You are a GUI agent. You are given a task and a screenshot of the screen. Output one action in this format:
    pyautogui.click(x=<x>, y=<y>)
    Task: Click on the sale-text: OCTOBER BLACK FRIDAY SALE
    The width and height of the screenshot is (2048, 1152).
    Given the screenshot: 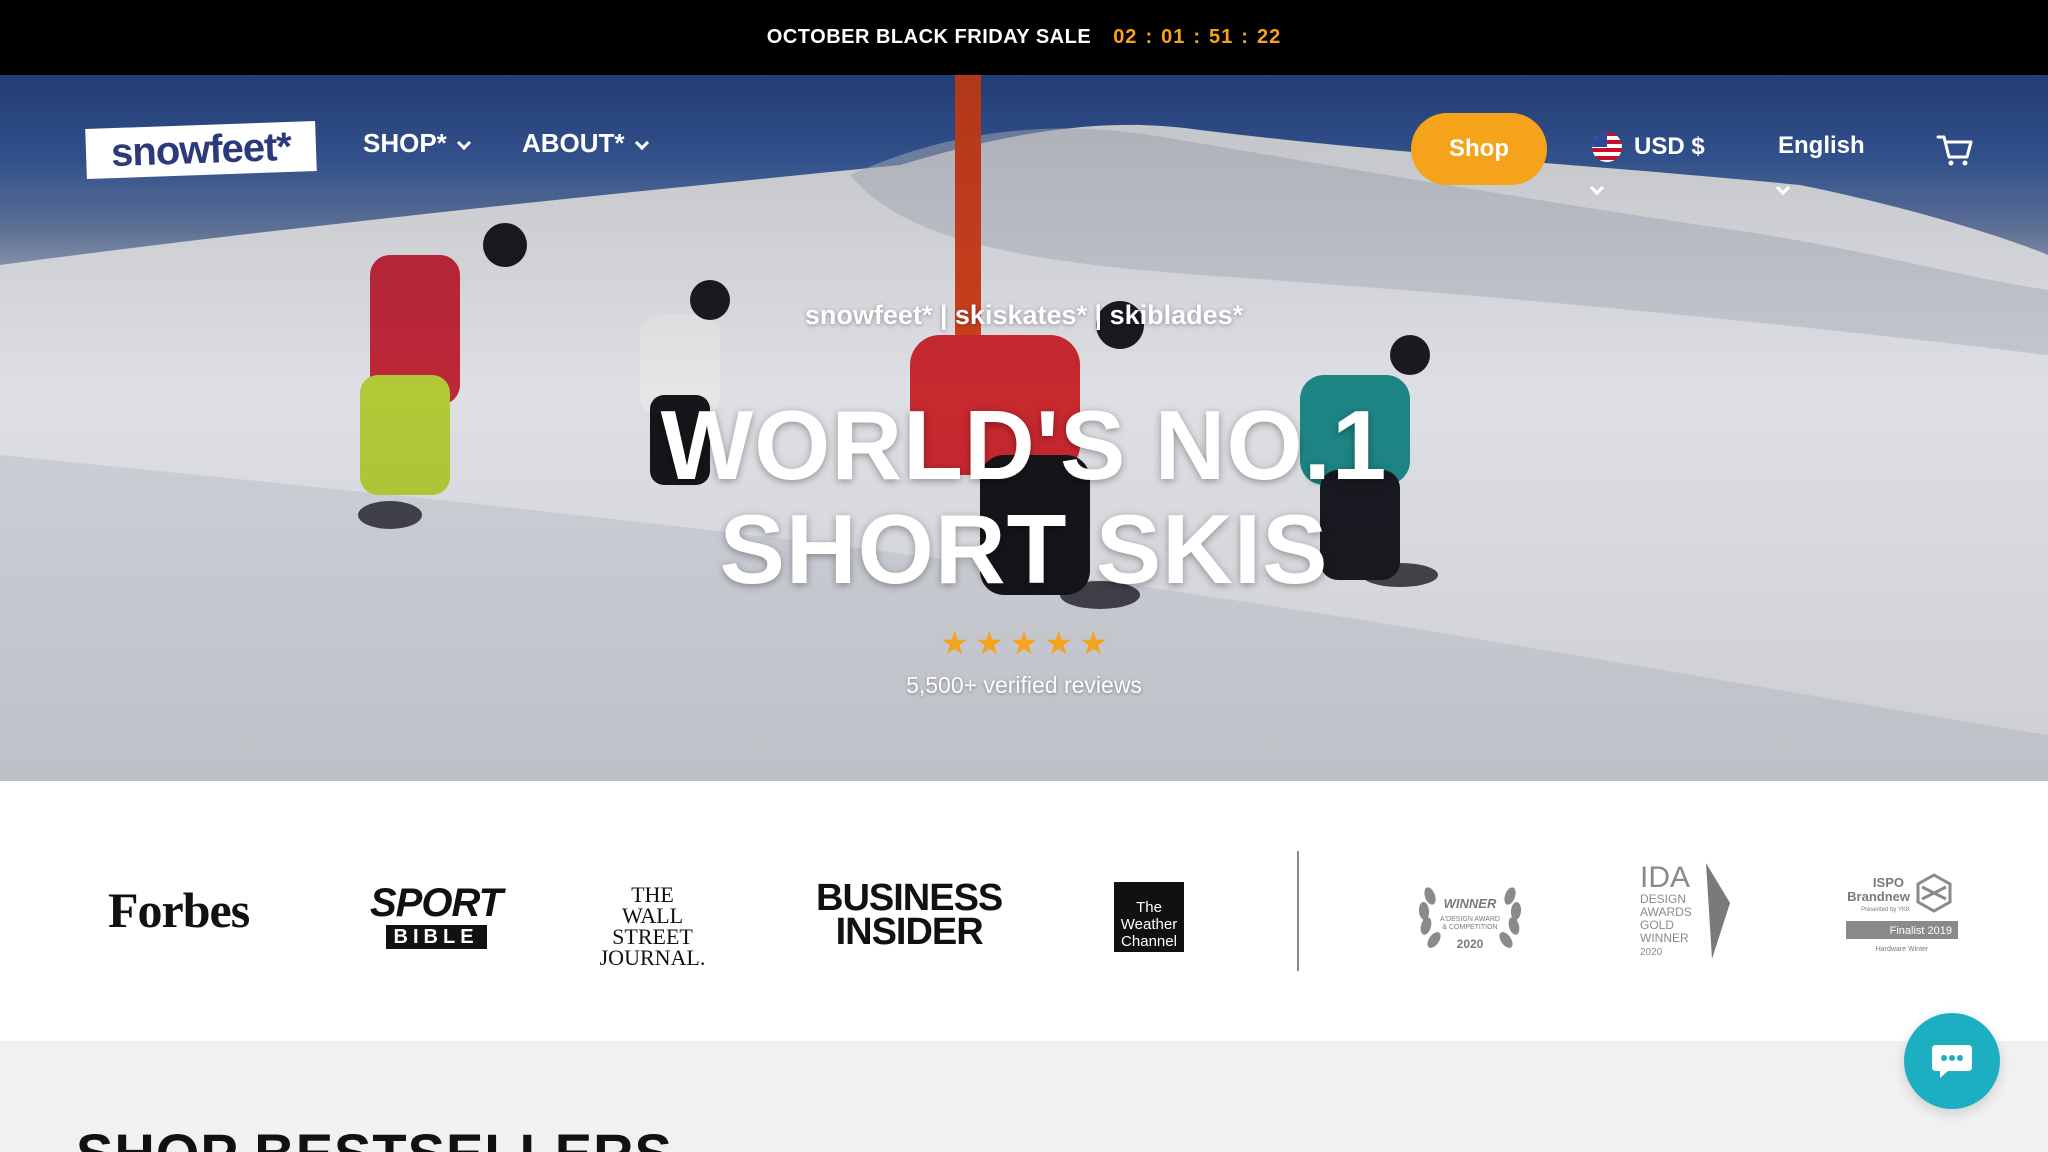 What is the action you would take?
    pyautogui.click(x=929, y=37)
    